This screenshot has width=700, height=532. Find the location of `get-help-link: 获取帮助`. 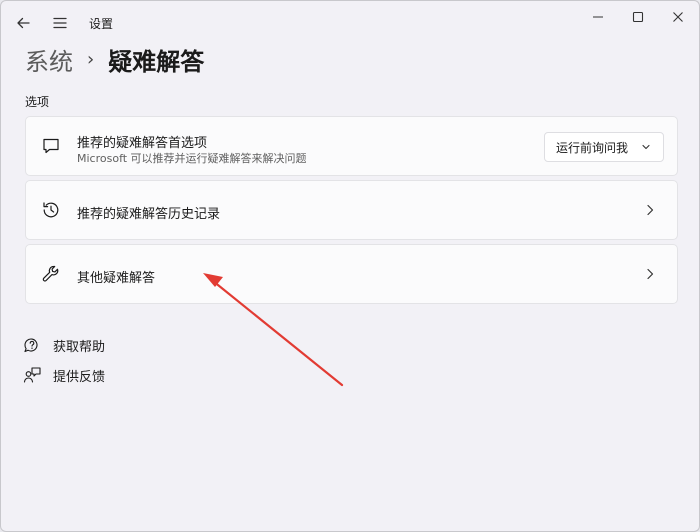

get-help-link: 获取帮助 is located at coordinates (64, 345).